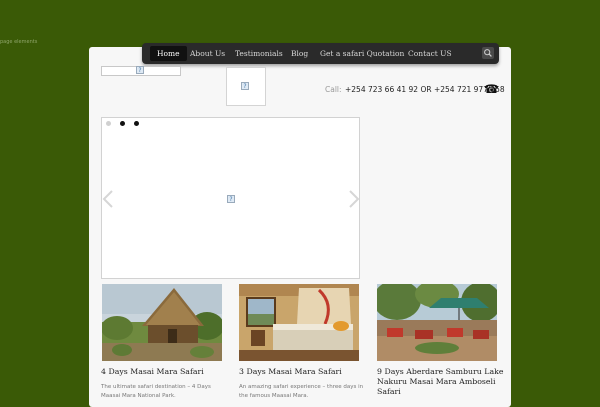 The image size is (600, 407). I want to click on chevron-right-icon, so click(354, 199).